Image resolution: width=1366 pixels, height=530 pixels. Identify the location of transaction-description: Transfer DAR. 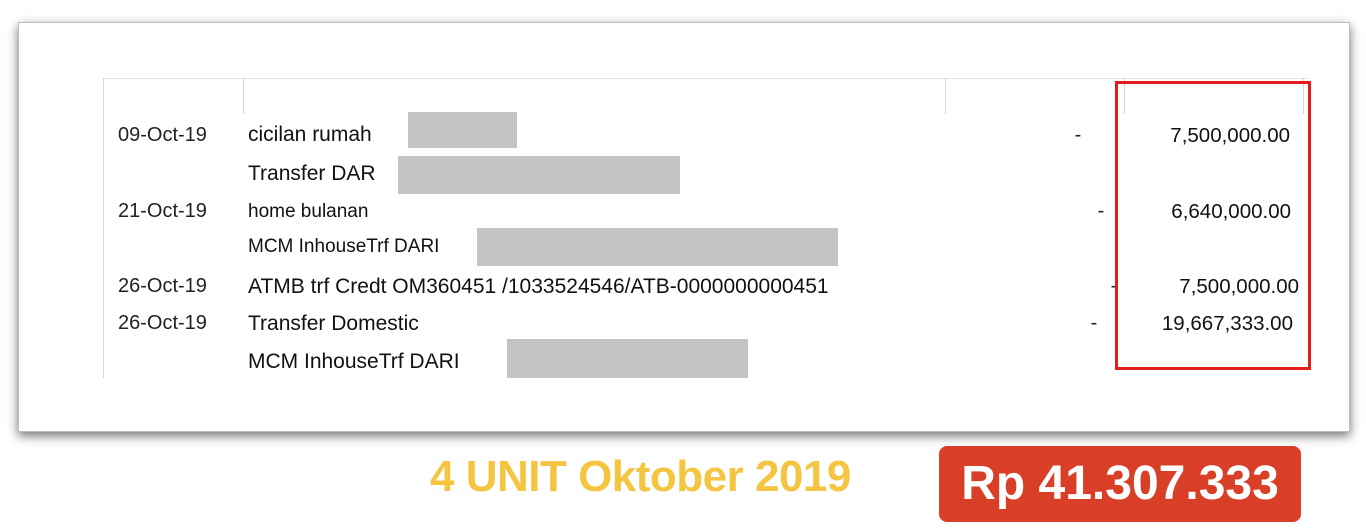
(312, 173).